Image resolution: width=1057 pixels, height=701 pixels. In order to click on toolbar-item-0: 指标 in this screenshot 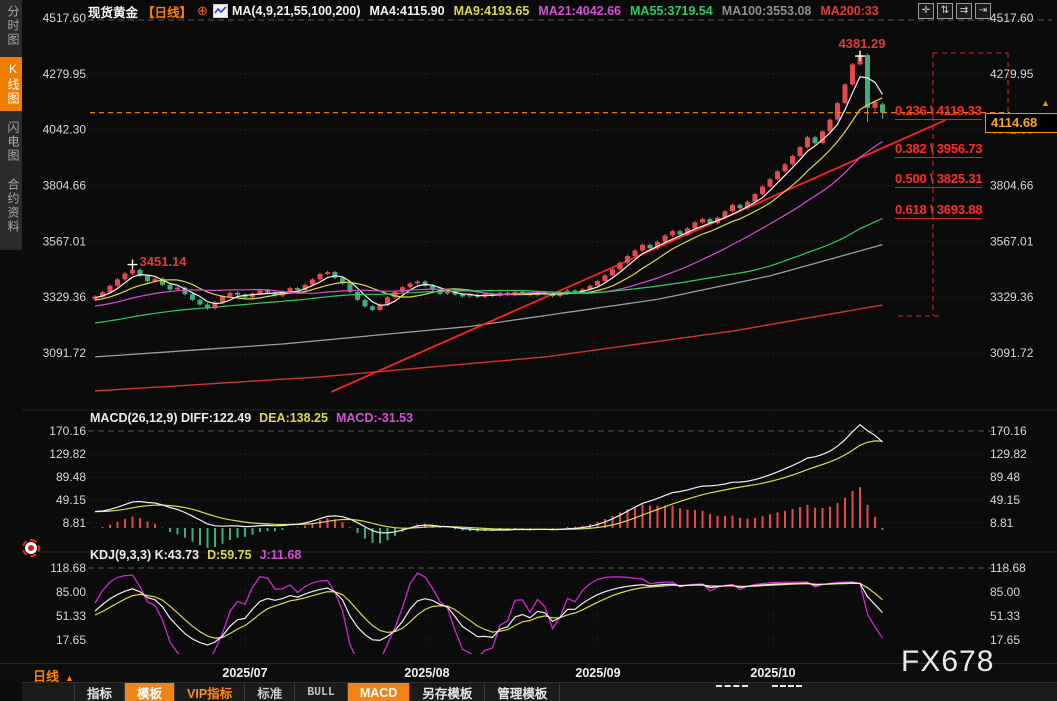, I will do `click(100, 692)`.